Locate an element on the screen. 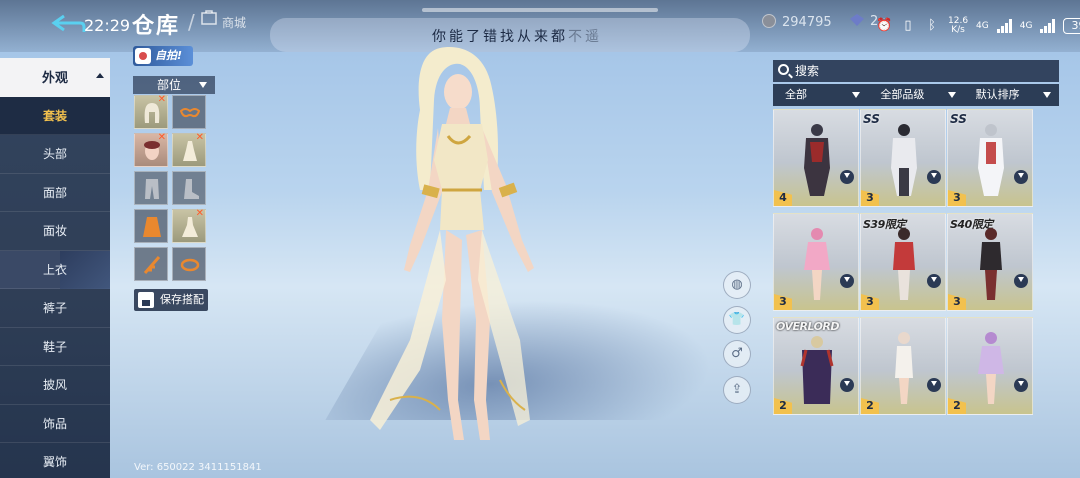  sidebar-item-accessory: 饰品 is located at coordinates (55, 424).